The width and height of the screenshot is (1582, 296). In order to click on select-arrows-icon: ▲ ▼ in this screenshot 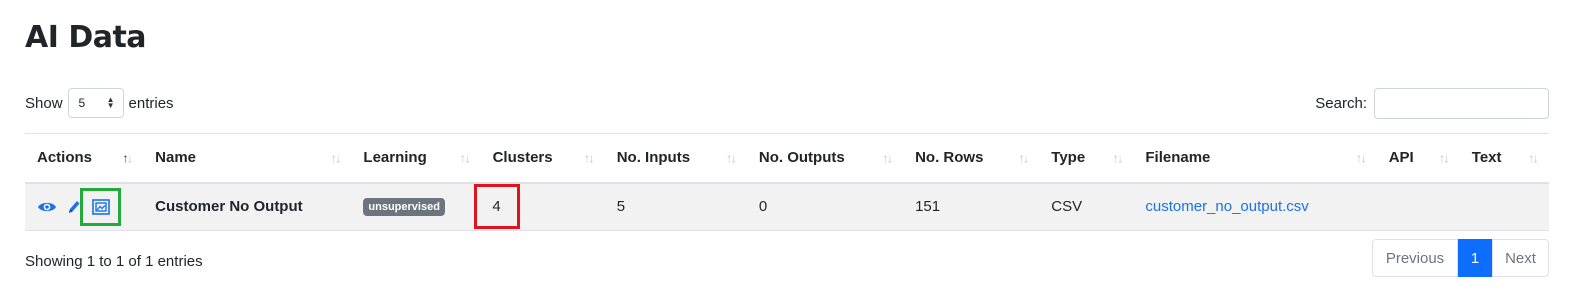, I will do `click(110, 102)`.